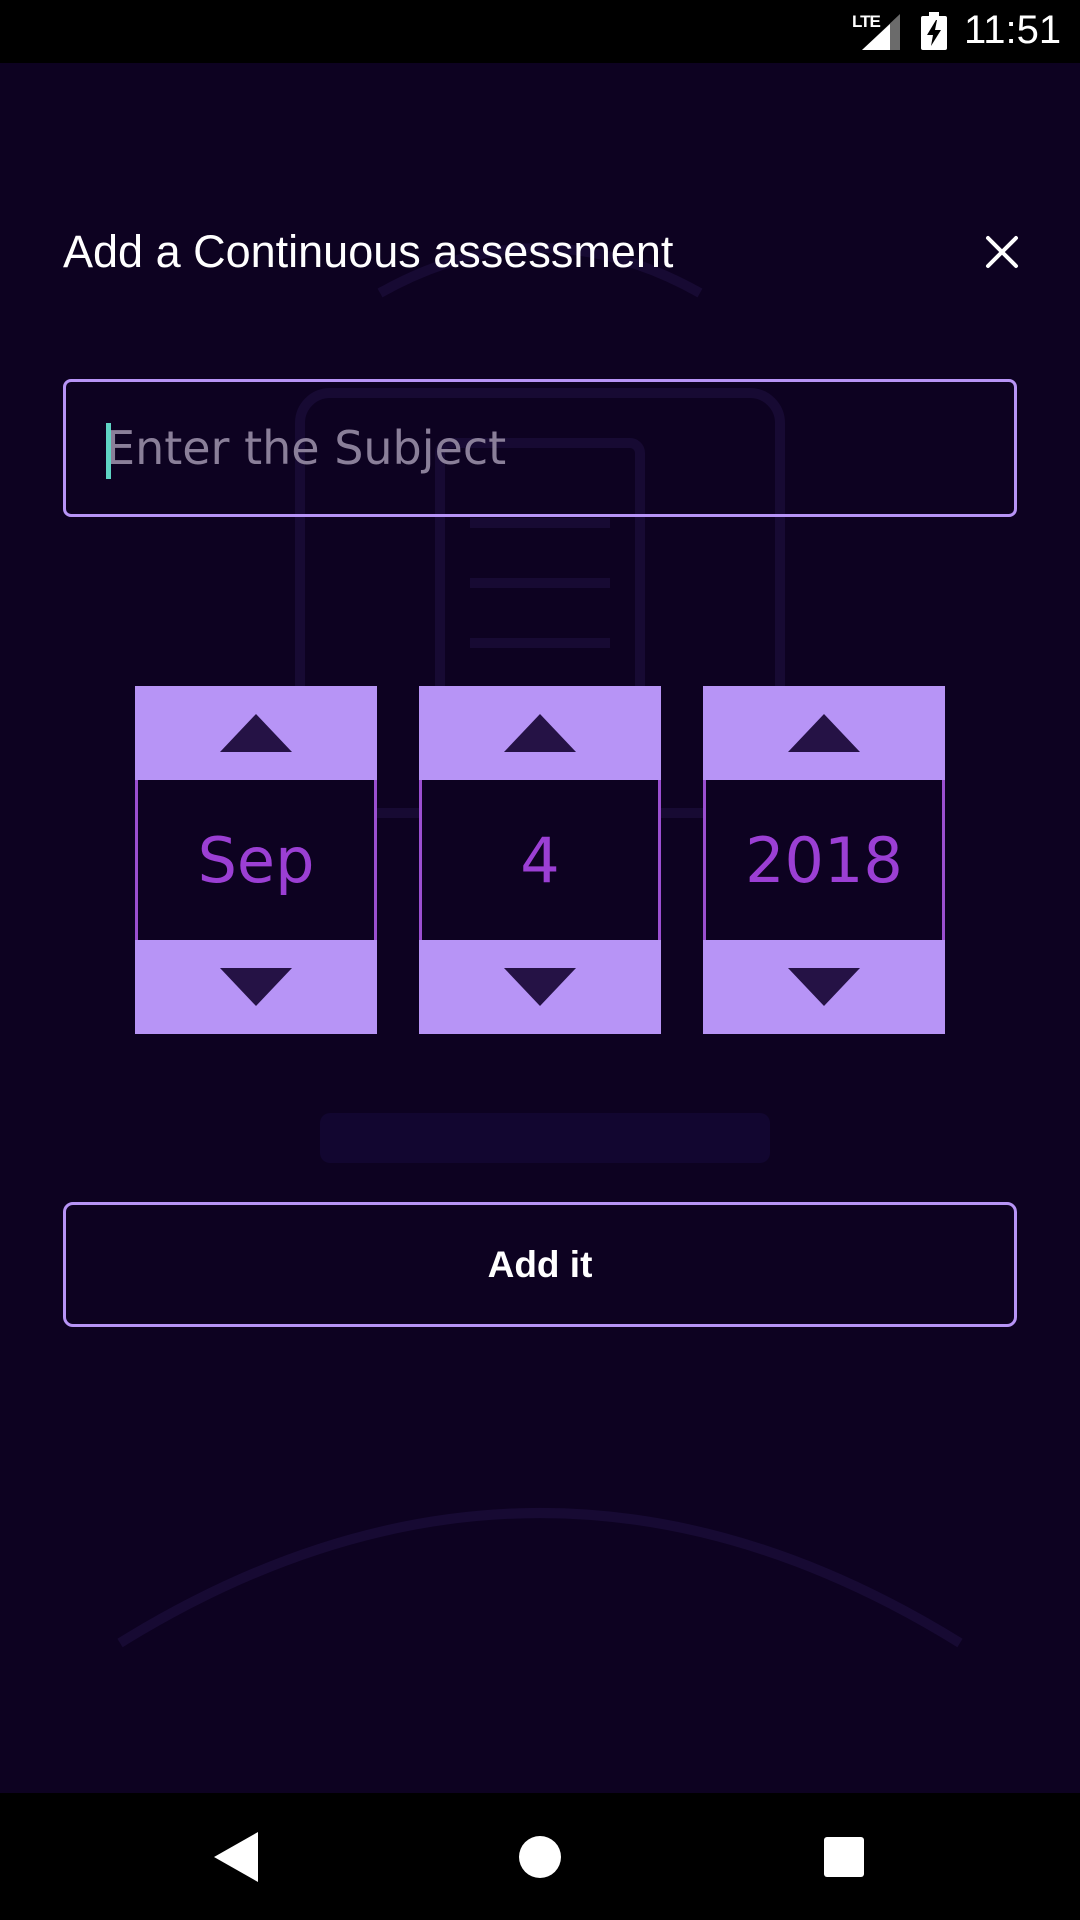  I want to click on add-button: Add it, so click(540, 1264).